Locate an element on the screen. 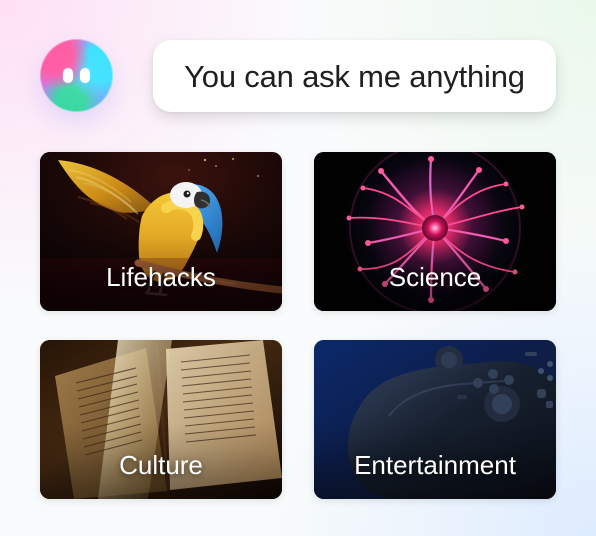 The height and width of the screenshot is (536, 596). assistant-prompt-bubble: You can ask me anything is located at coordinates (354, 76).